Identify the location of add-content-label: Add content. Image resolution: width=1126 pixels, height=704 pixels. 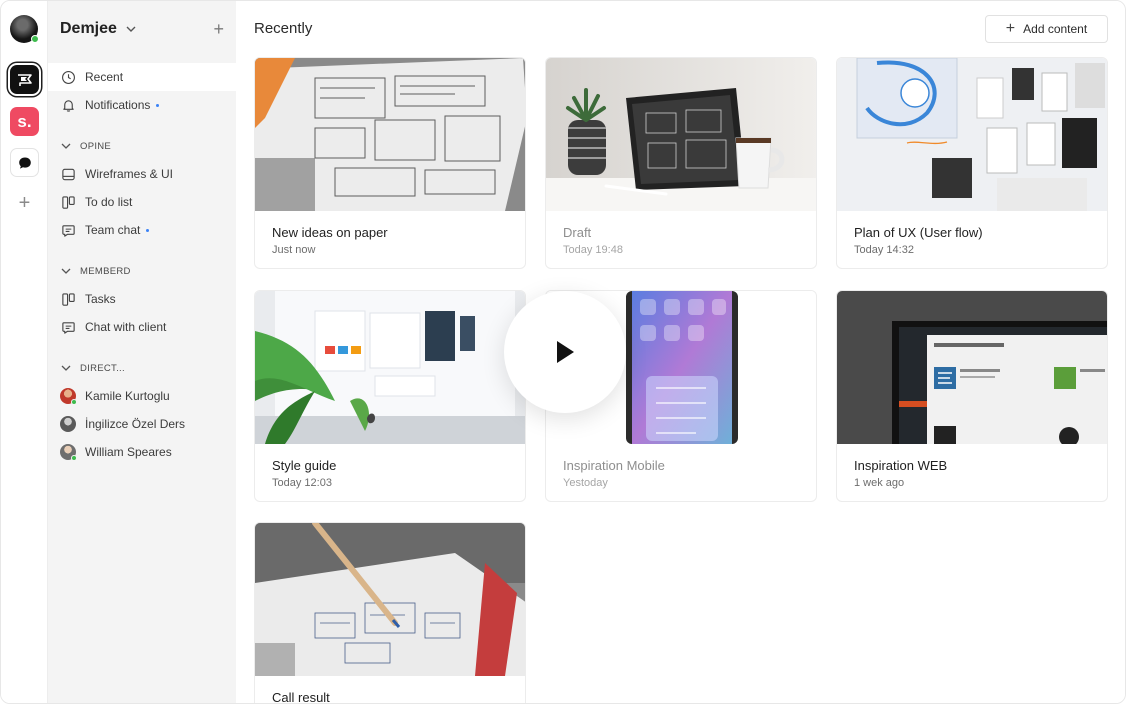
(1055, 29).